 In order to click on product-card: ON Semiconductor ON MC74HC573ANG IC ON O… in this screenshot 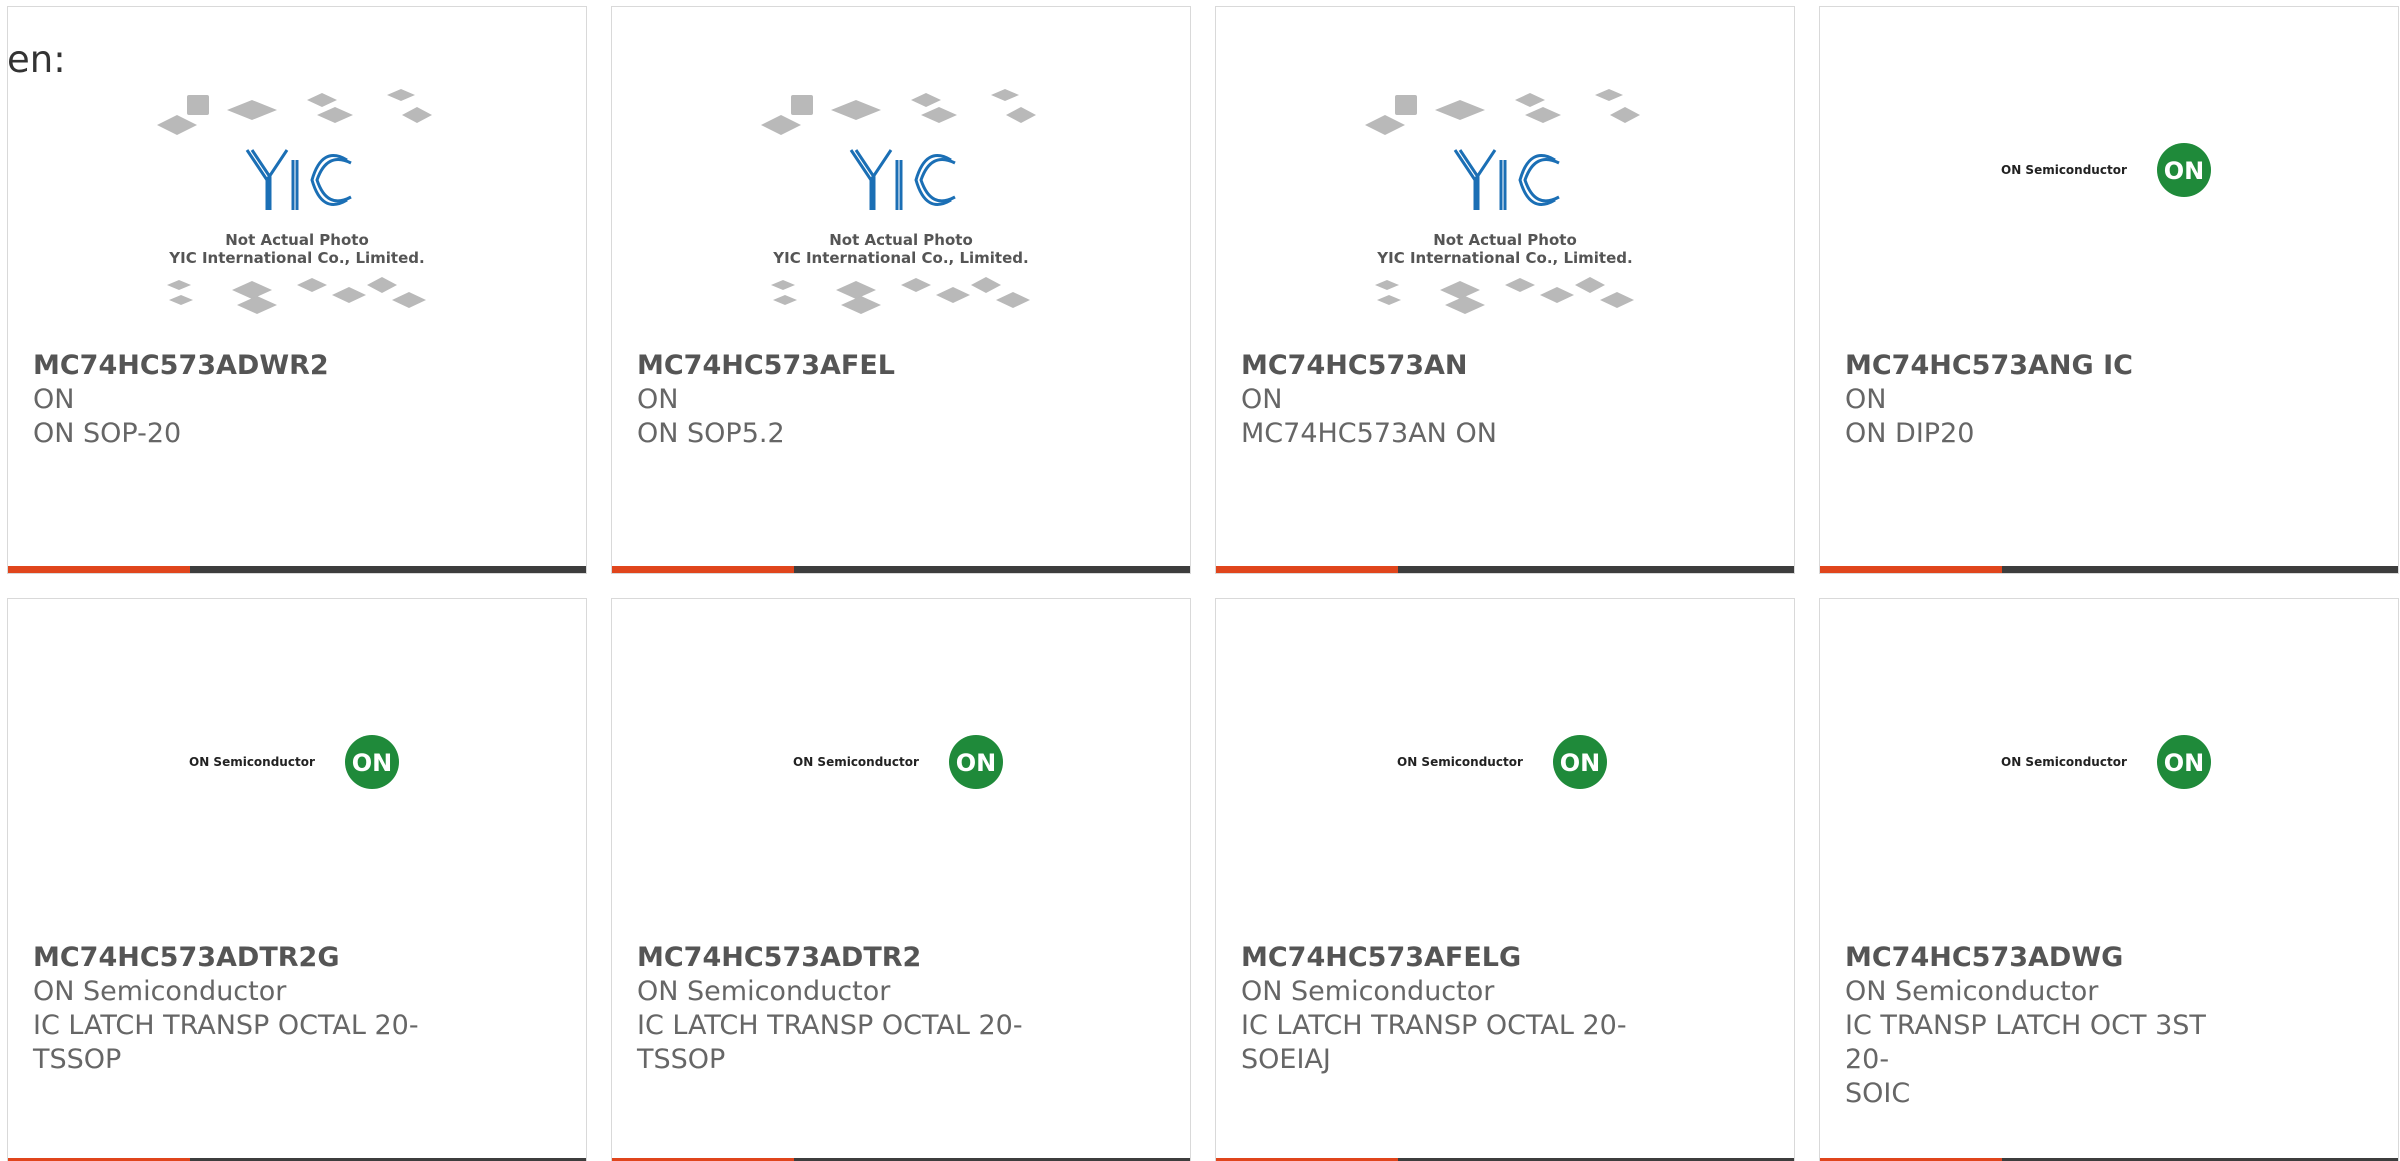, I will do `click(2109, 290)`.